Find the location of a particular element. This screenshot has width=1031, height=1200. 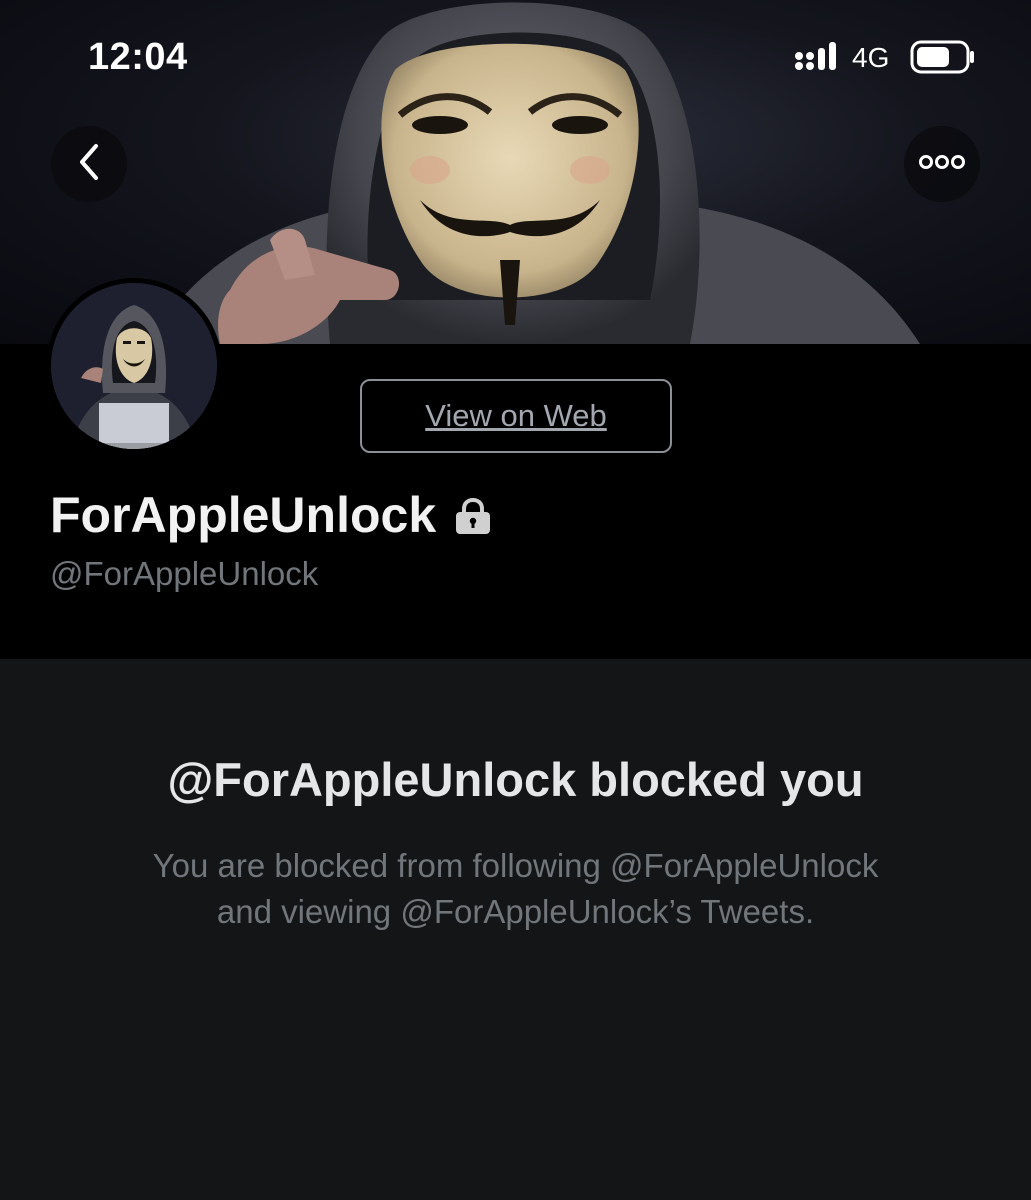

network-type: 4G is located at coordinates (871, 57).